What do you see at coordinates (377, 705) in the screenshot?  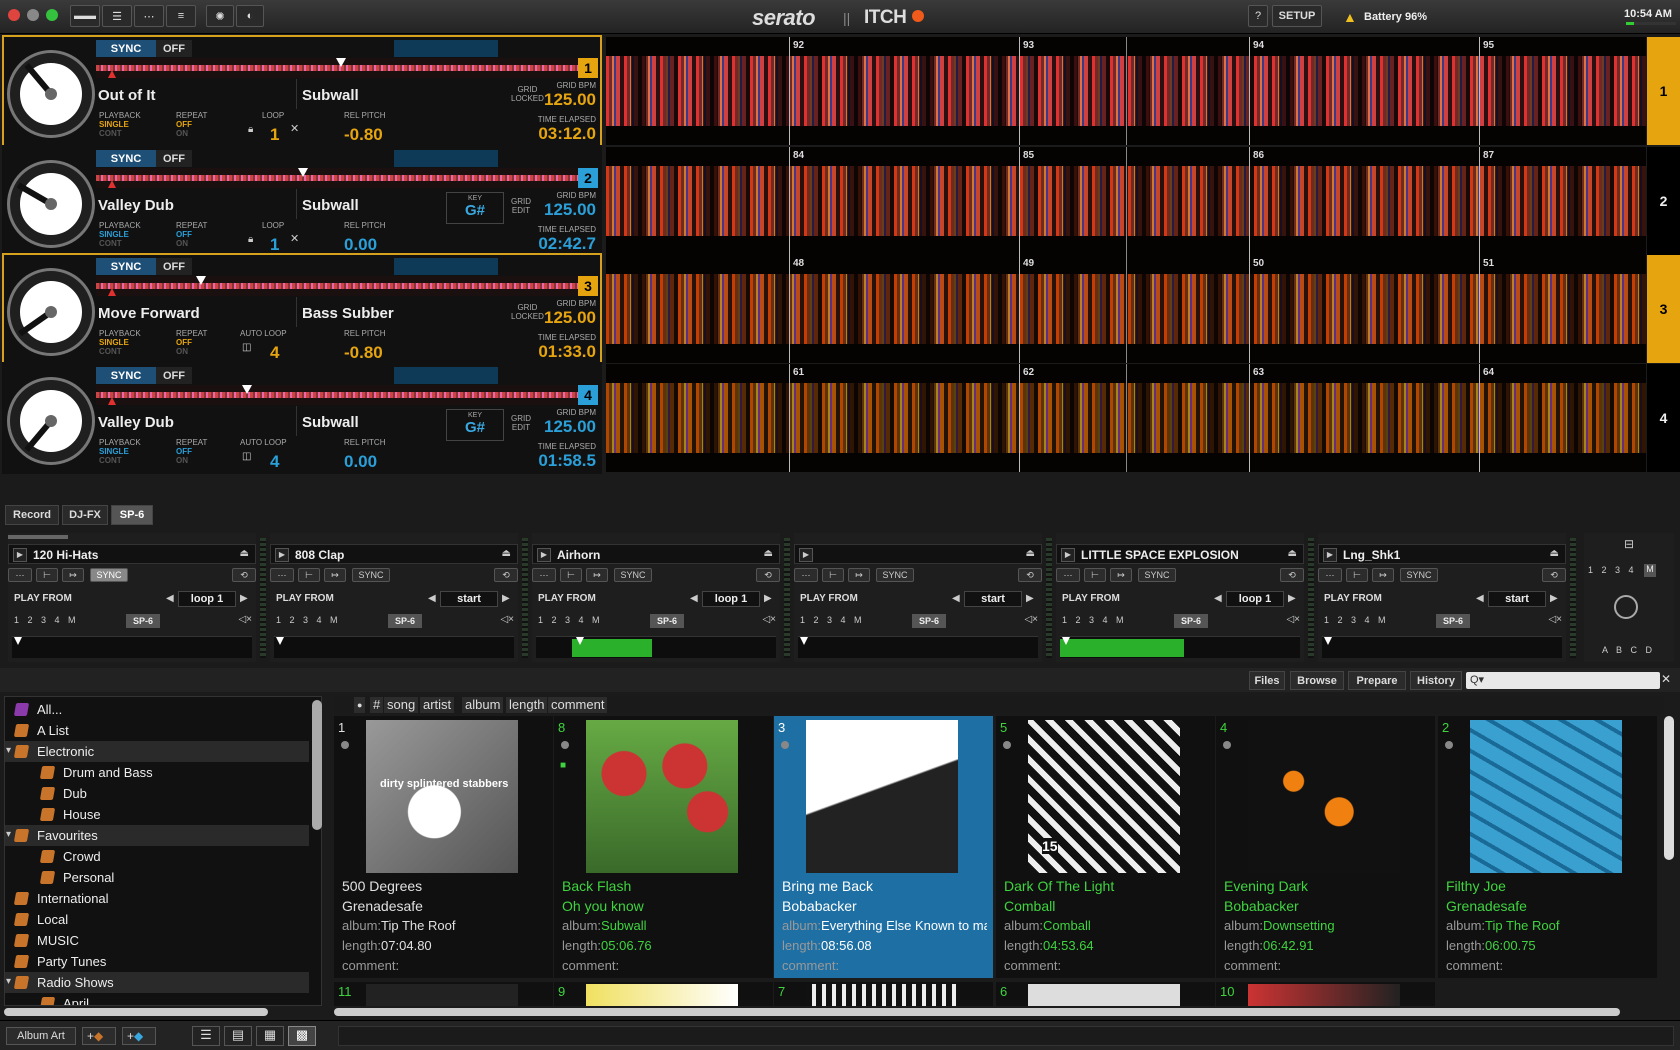 I see `column-number: #` at bounding box center [377, 705].